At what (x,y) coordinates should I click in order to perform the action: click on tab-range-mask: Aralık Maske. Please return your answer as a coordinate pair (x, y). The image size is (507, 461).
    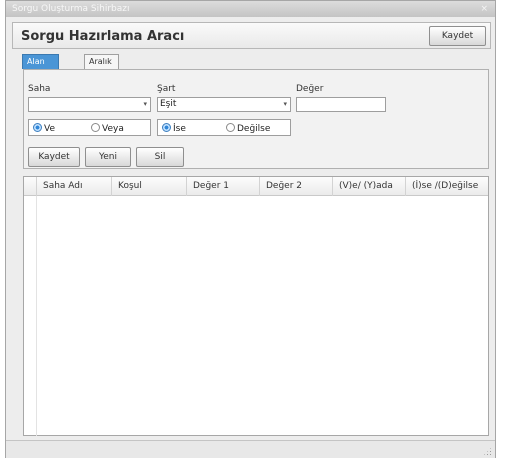
    Looking at the image, I should click on (102, 66).